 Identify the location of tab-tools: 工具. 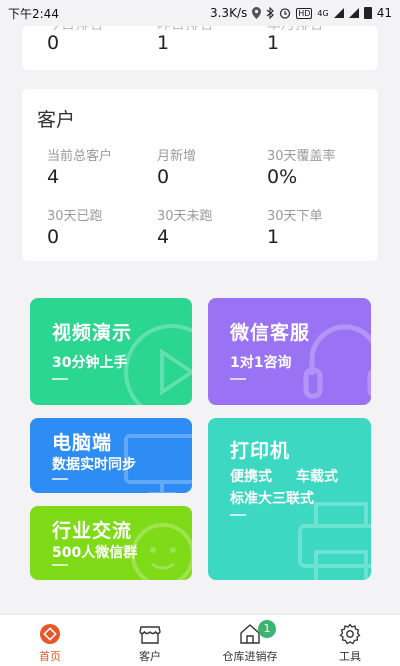
(350, 640).